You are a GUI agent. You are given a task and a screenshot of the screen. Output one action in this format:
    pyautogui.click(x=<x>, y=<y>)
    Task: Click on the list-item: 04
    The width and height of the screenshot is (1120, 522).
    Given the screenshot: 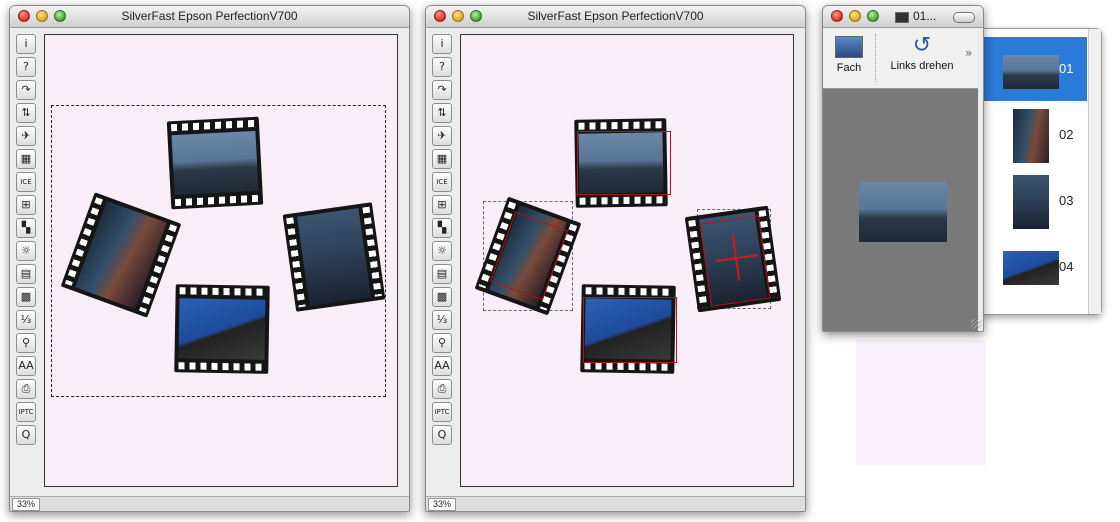 What is the action you would take?
    pyautogui.click(x=1034, y=267)
    